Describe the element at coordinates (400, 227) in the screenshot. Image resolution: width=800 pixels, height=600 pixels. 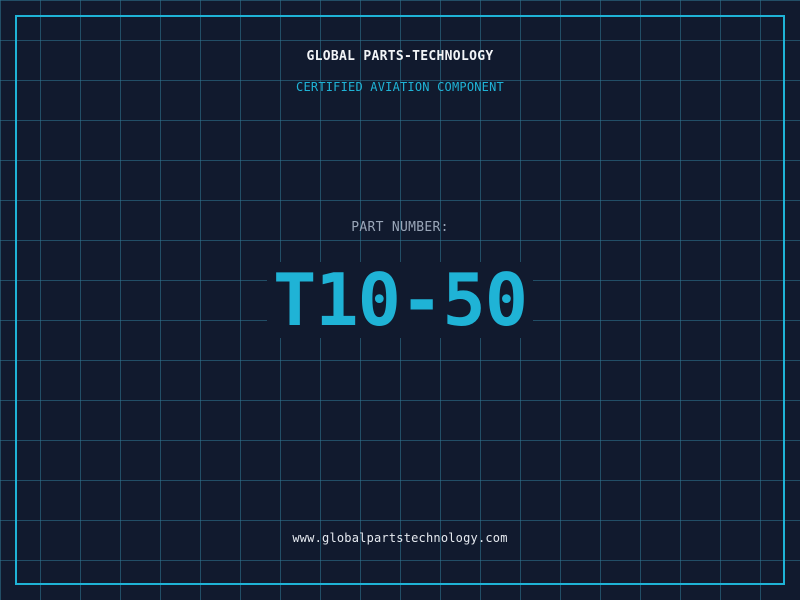
I see `part-number-label: PART NUMBER:` at that location.